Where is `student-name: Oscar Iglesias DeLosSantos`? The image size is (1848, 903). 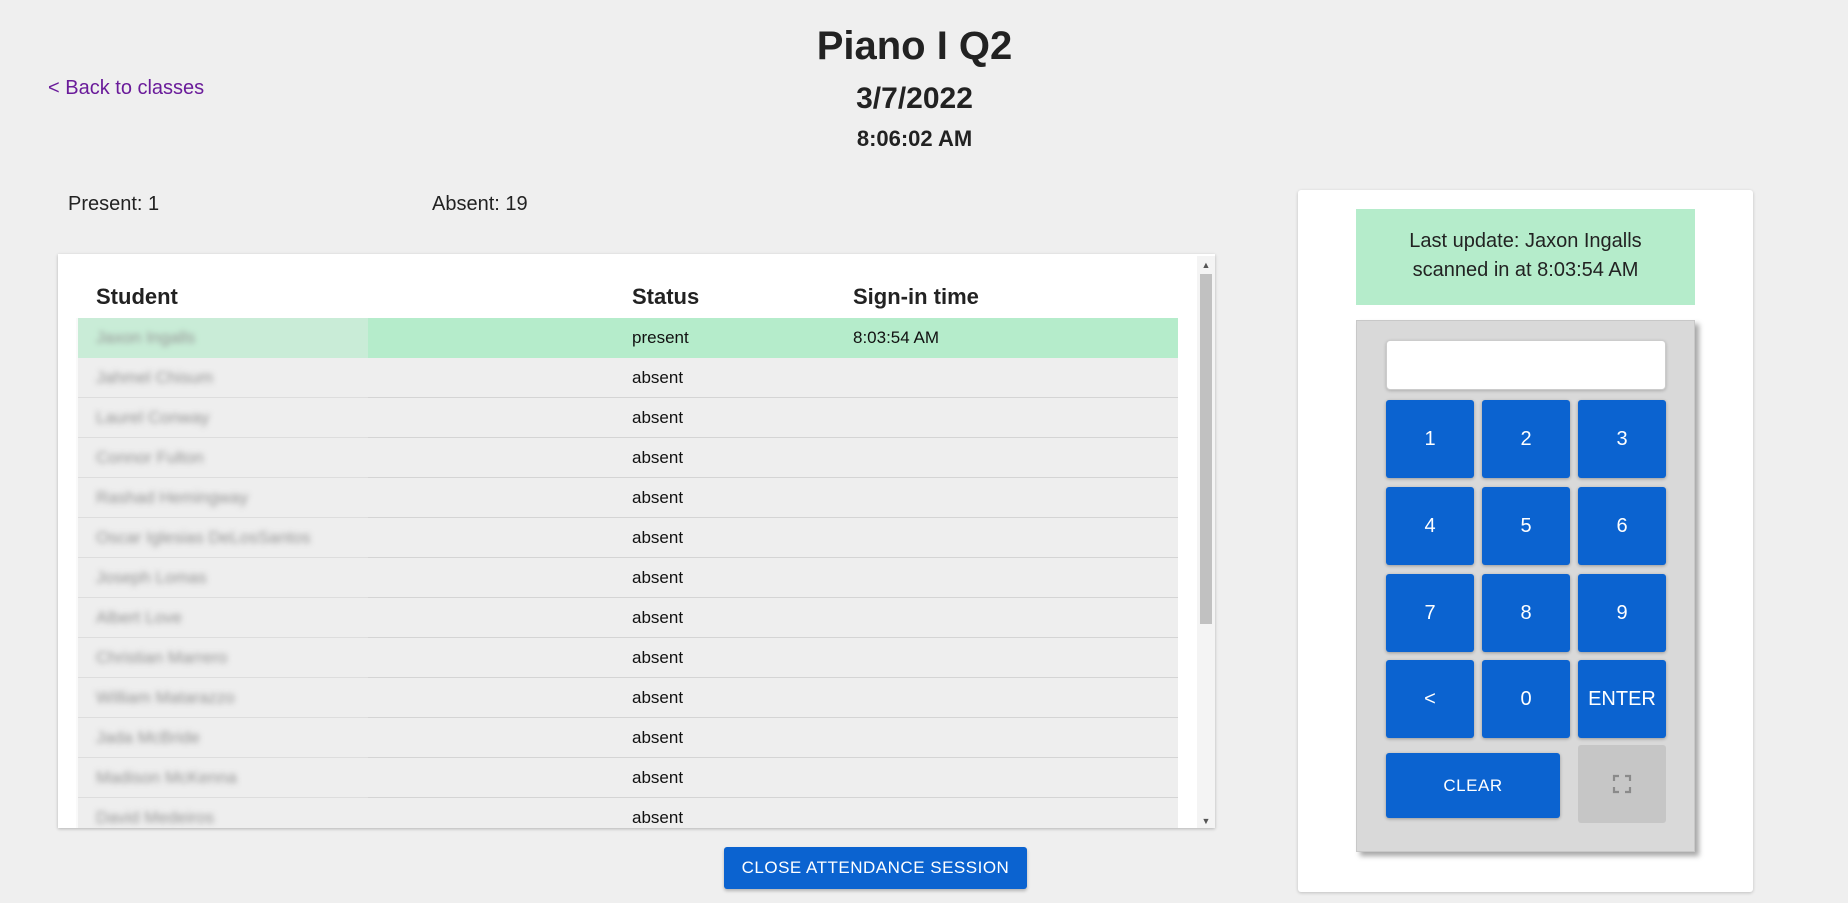
student-name: Oscar Iglesias DeLosSantos is located at coordinates (203, 537).